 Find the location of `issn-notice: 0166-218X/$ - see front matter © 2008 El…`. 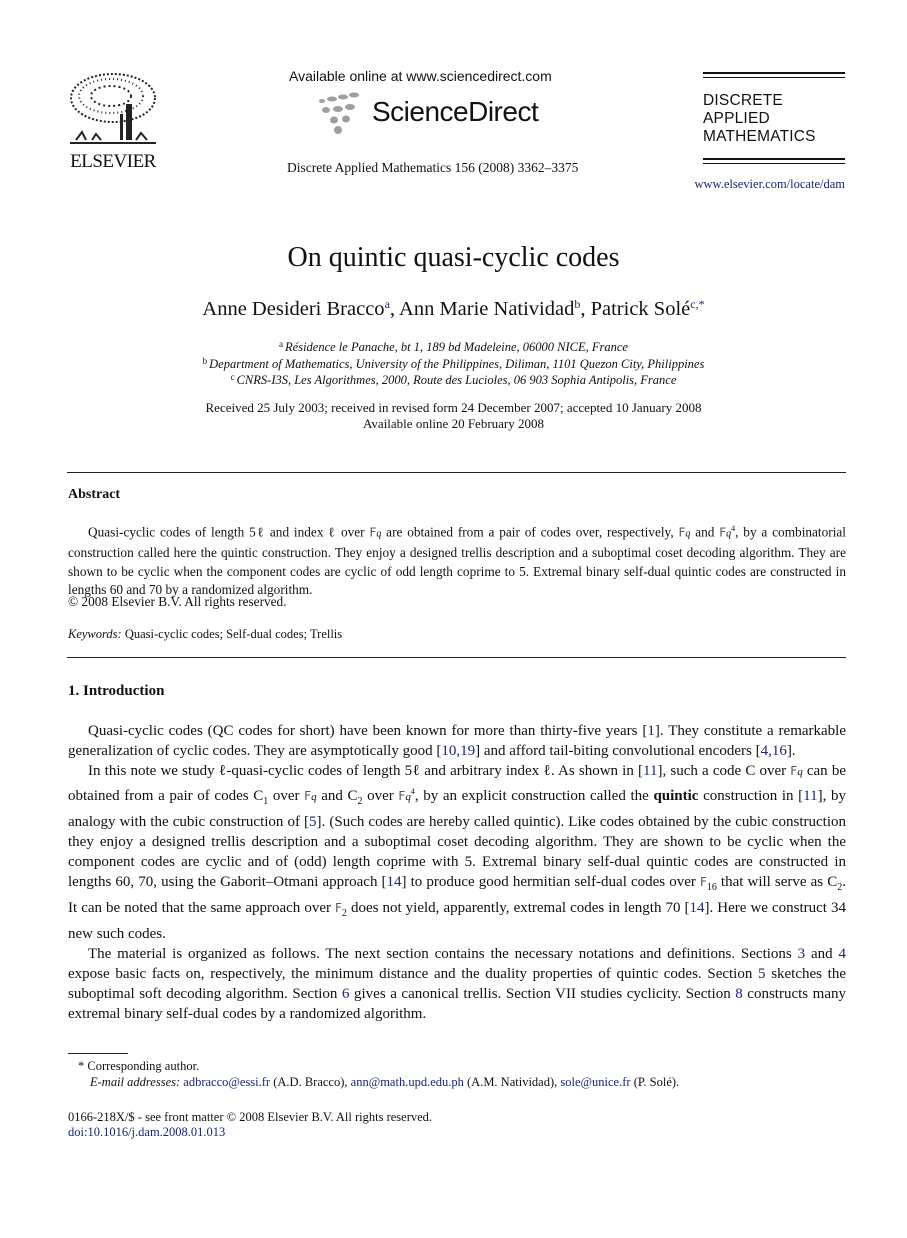

issn-notice: 0166-218X/$ - see front matter © 2008 El… is located at coordinates (250, 1117).